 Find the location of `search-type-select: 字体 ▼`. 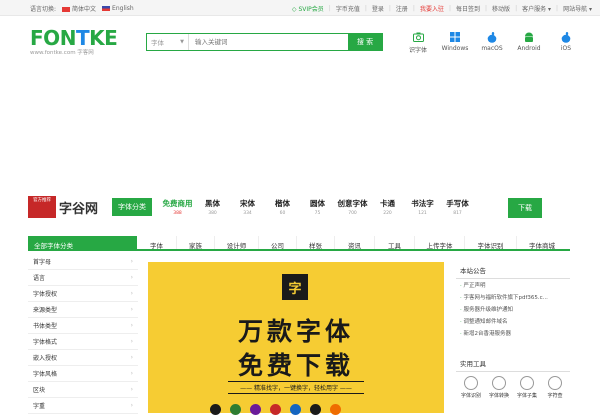

search-type-select: 字体 ▼ is located at coordinates (168, 42).